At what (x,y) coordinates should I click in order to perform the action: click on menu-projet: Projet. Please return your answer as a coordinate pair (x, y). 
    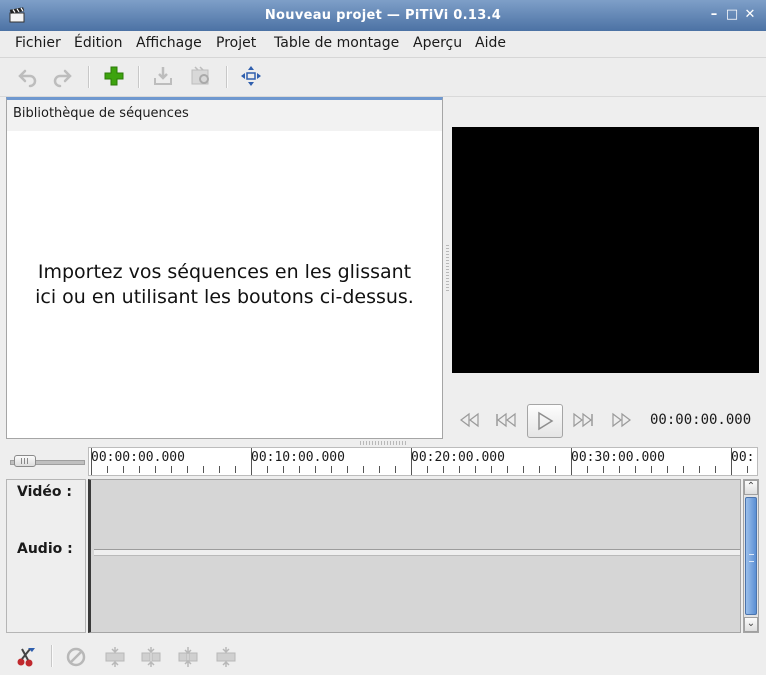
    Looking at the image, I should click on (236, 43).